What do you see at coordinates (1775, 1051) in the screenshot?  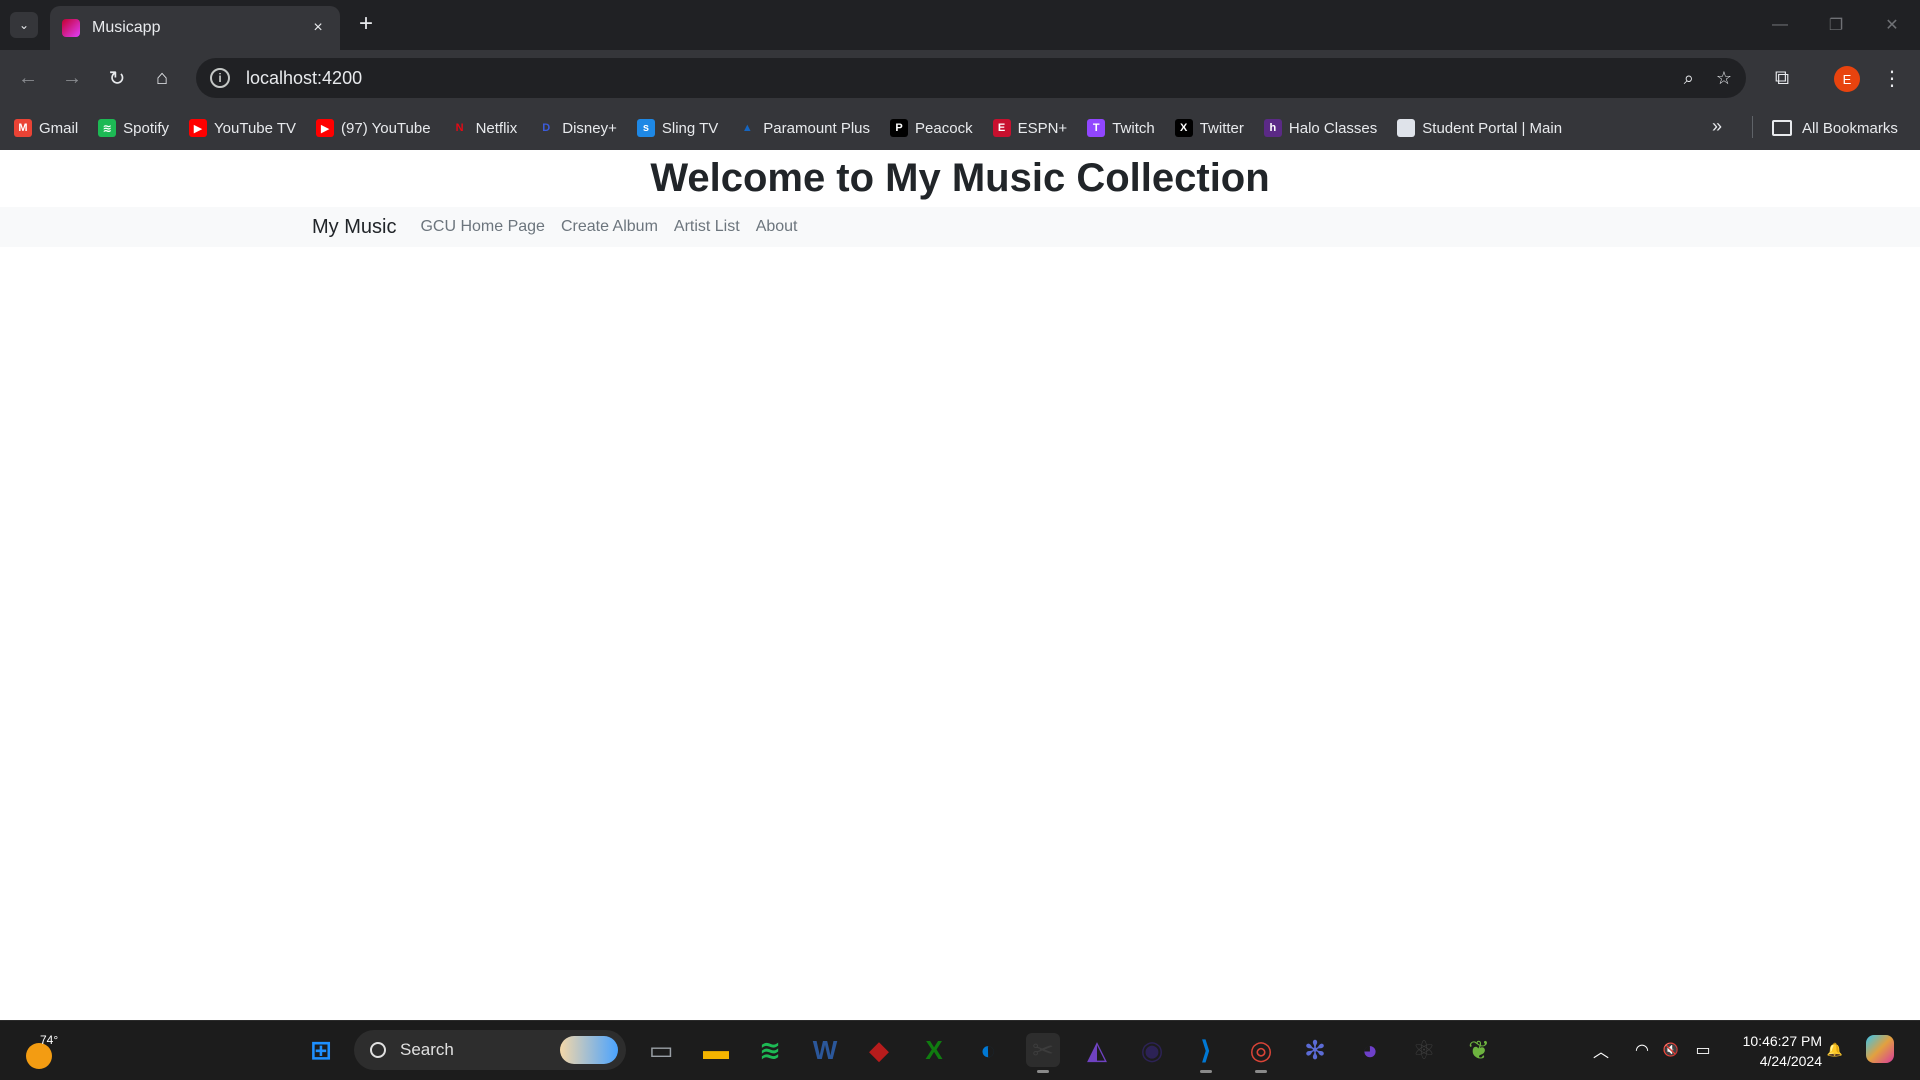 I see `taskbar-clock: 10:46:27 PM 4/24/2024` at bounding box center [1775, 1051].